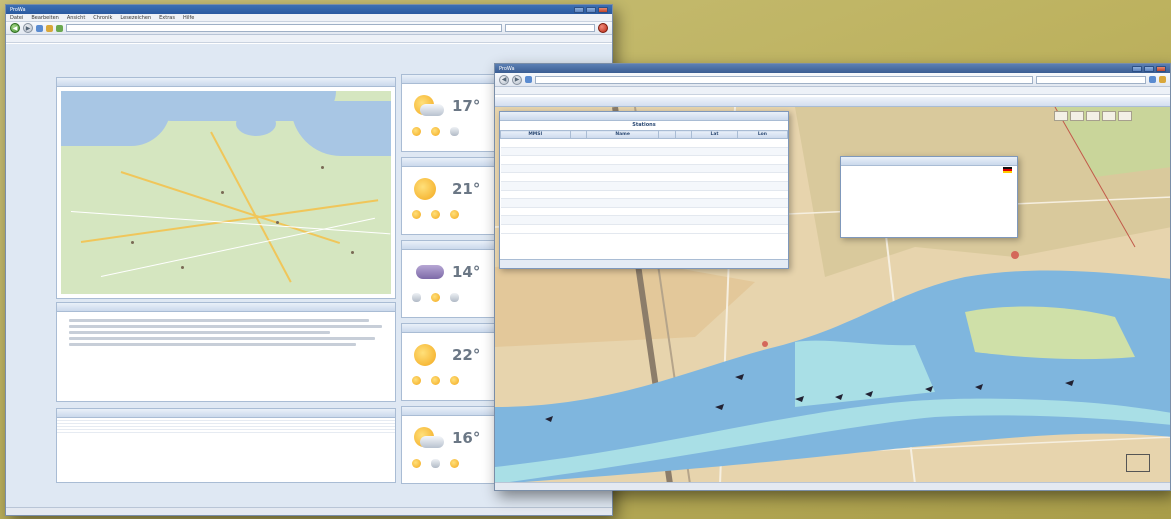  What do you see at coordinates (226, 192) in the screenshot?
I see `region-map` at bounding box center [226, 192].